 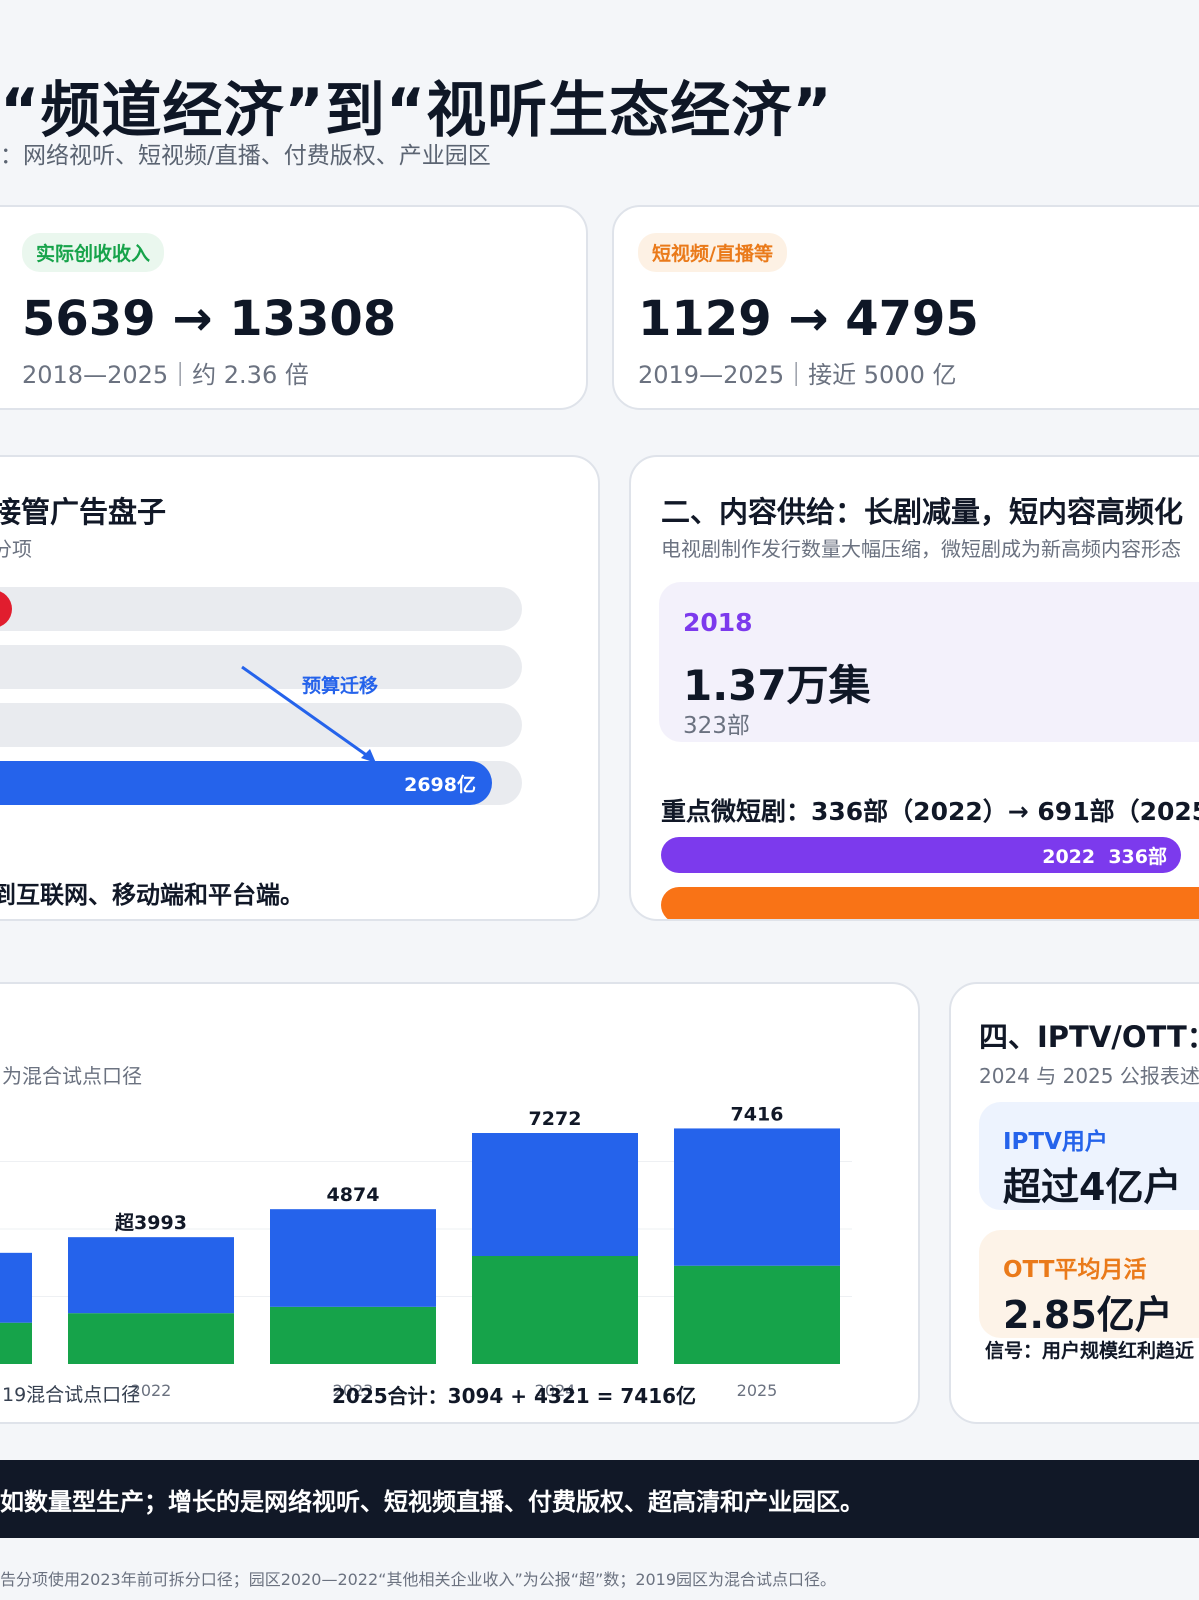 What do you see at coordinates (245, 156) in the screenshot?
I see `page-subtitle: ：网络视听、短视频/直播、付费版权、产业园区` at bounding box center [245, 156].